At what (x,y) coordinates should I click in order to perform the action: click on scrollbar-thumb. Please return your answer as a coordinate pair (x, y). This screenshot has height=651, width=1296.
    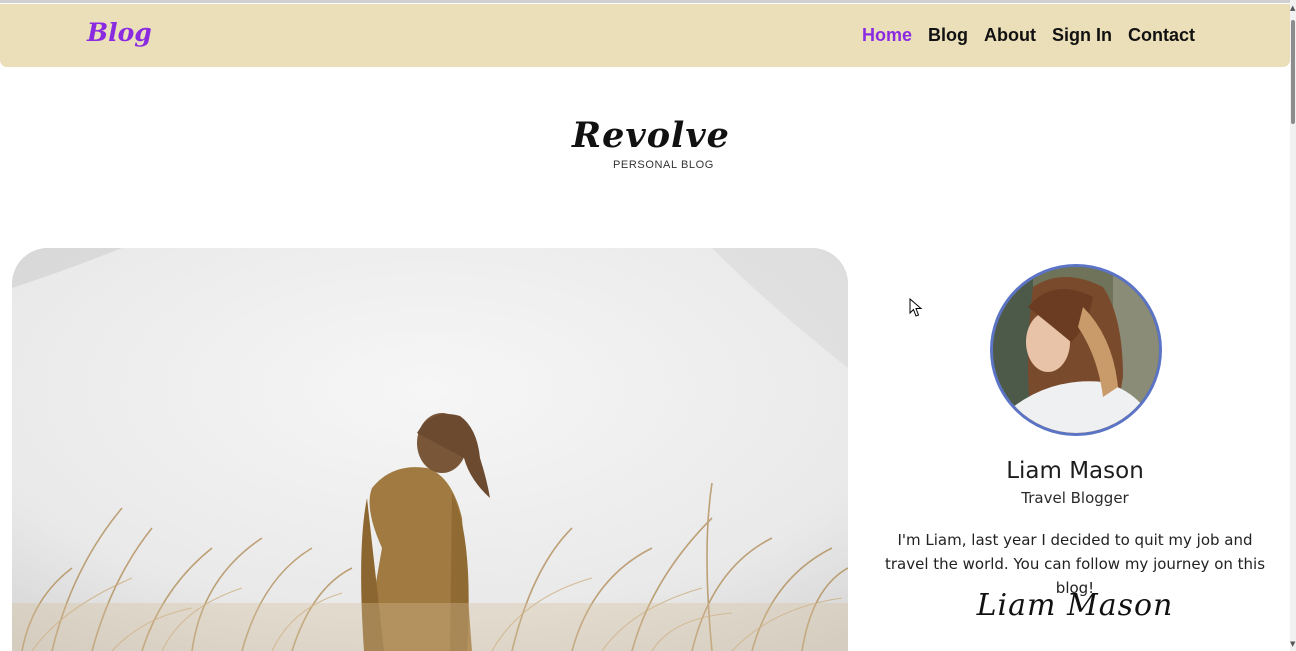
    Looking at the image, I should click on (1293, 72).